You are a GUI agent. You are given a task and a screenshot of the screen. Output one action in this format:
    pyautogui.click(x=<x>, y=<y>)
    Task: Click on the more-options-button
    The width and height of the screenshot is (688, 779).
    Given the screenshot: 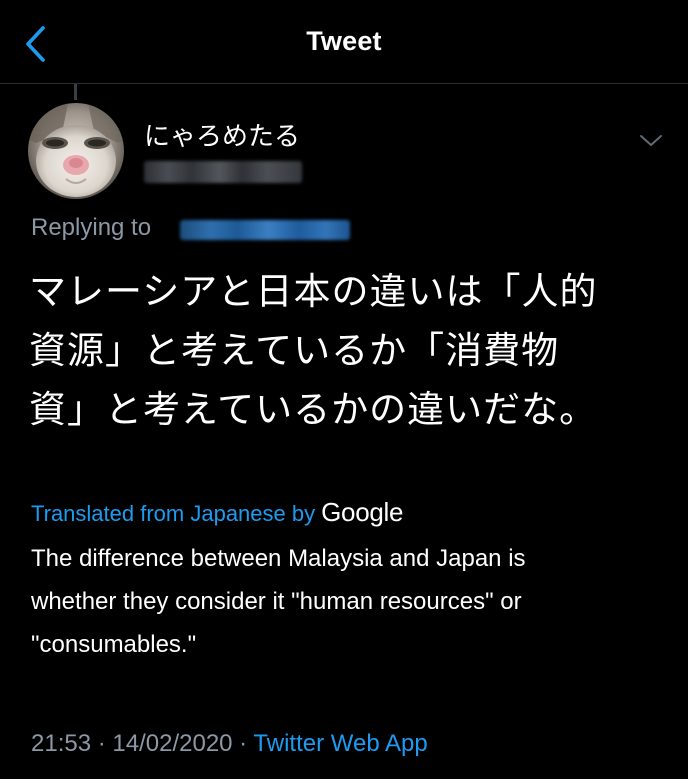 What is the action you would take?
    pyautogui.click(x=651, y=140)
    